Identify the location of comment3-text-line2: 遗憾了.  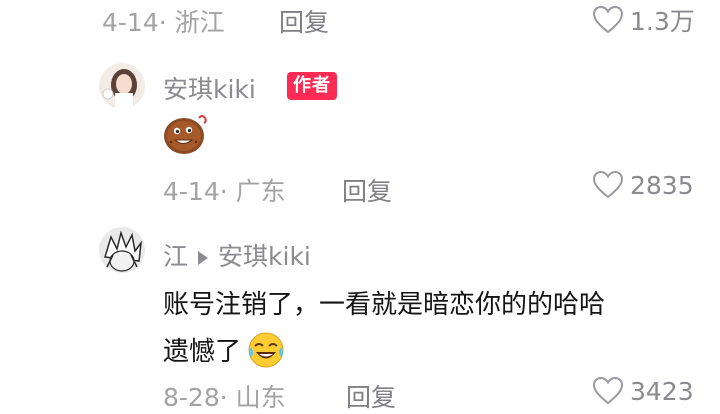
(202, 351).